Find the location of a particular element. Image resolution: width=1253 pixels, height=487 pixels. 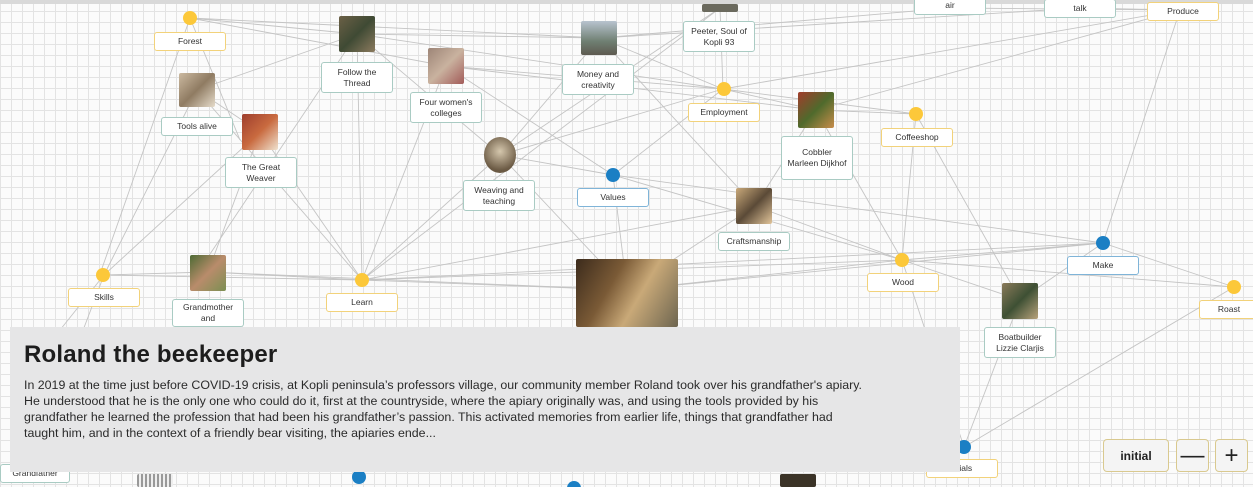

node-follow-the-thread: Follow the Thread is located at coordinates (357, 77).